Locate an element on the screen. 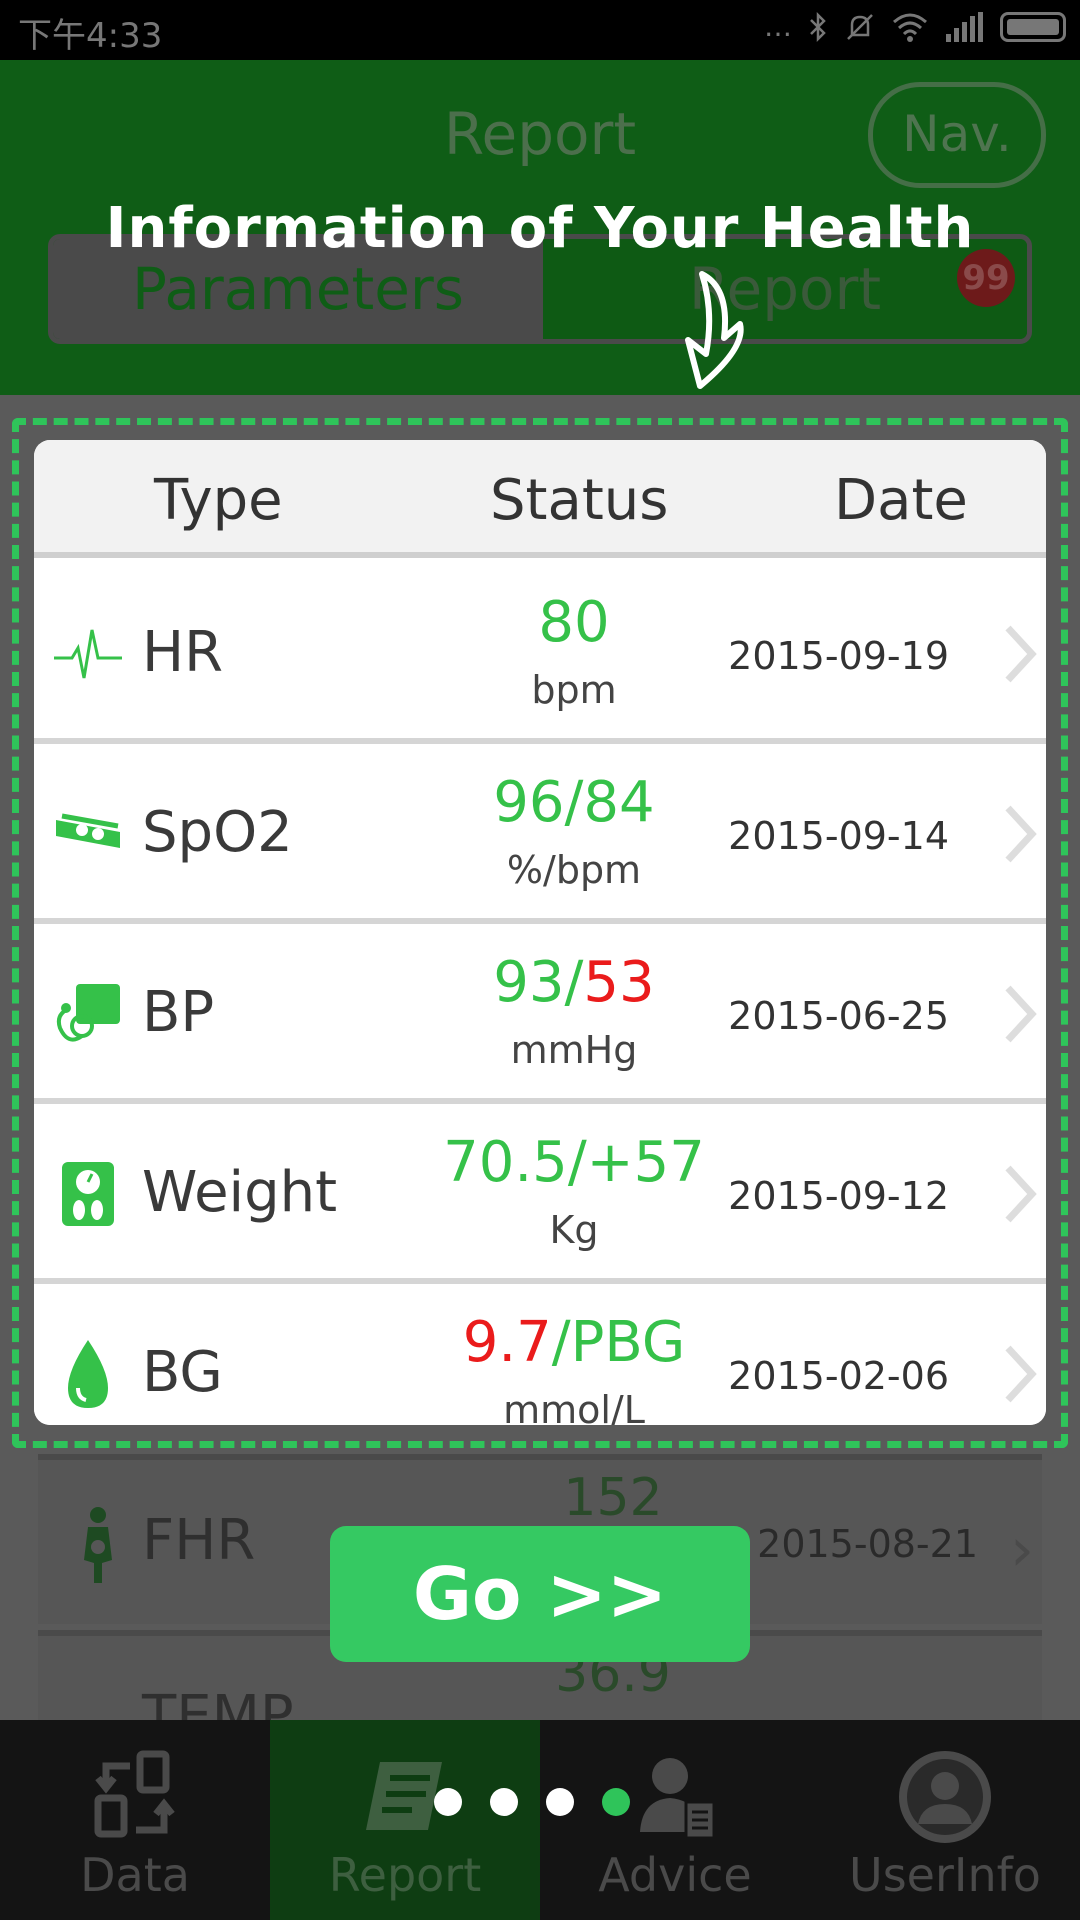 The height and width of the screenshot is (1920, 1080). tab-data: Data is located at coordinates (135, 1820).